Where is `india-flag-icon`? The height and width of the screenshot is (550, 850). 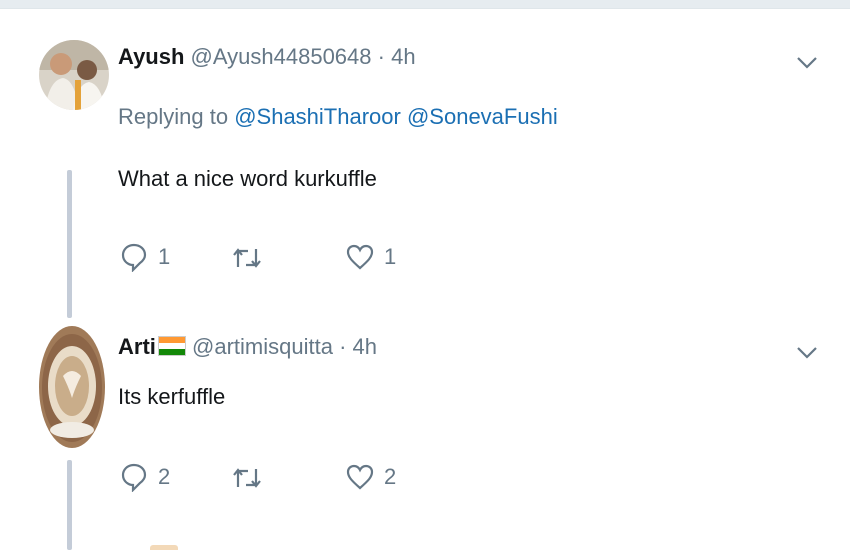 india-flag-icon is located at coordinates (171, 346).